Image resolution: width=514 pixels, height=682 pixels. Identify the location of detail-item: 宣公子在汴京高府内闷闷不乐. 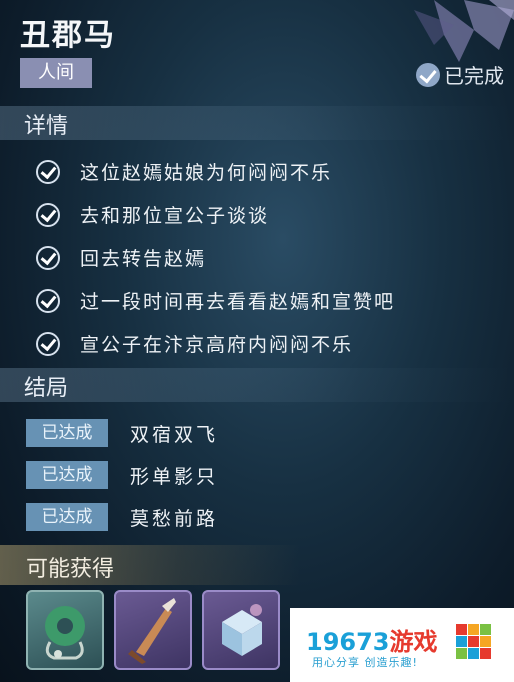
(215, 343).